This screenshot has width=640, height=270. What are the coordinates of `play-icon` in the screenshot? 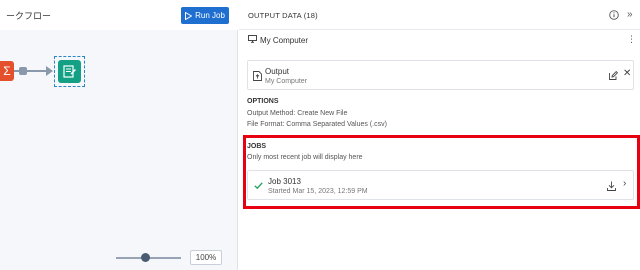 It's located at (189, 15).